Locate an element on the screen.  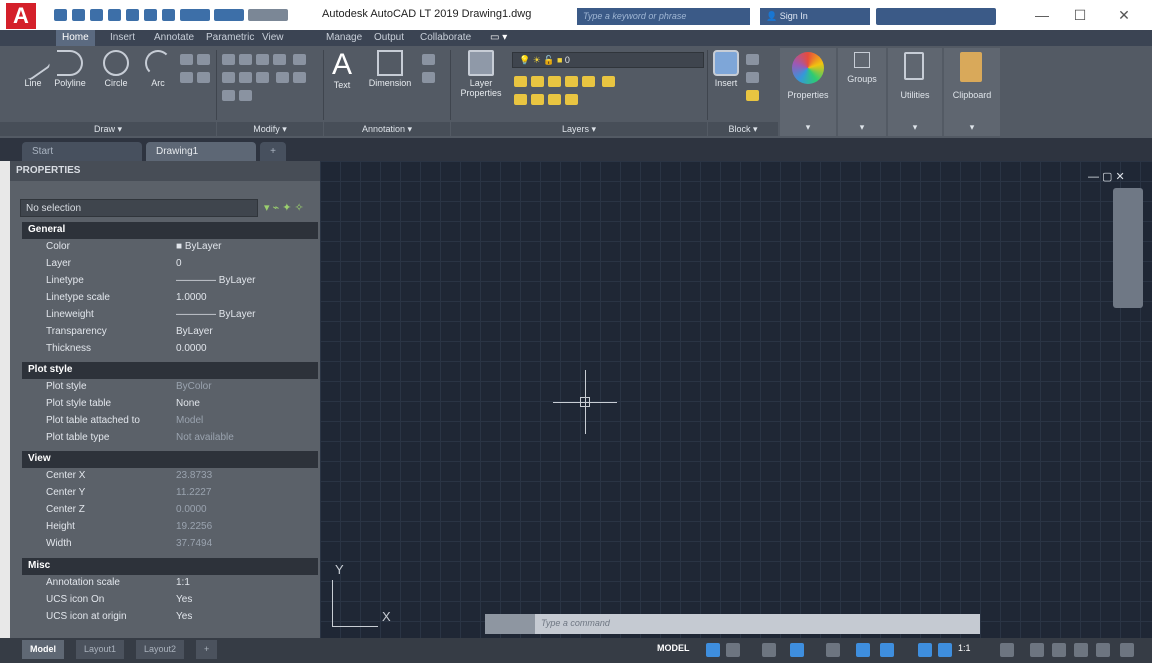
viewport-controls: — ▢ ✕ is located at coordinates (1106, 176).